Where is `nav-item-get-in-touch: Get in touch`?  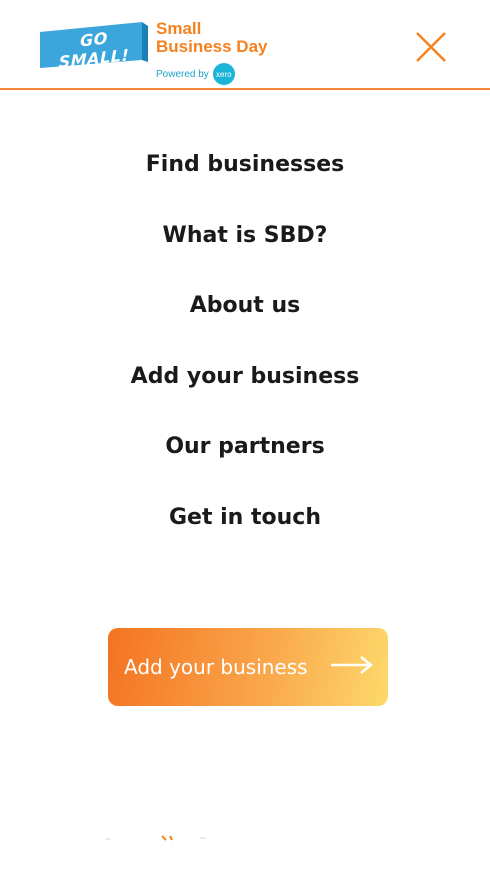 nav-item-get-in-touch: Get in touch is located at coordinates (245, 528).